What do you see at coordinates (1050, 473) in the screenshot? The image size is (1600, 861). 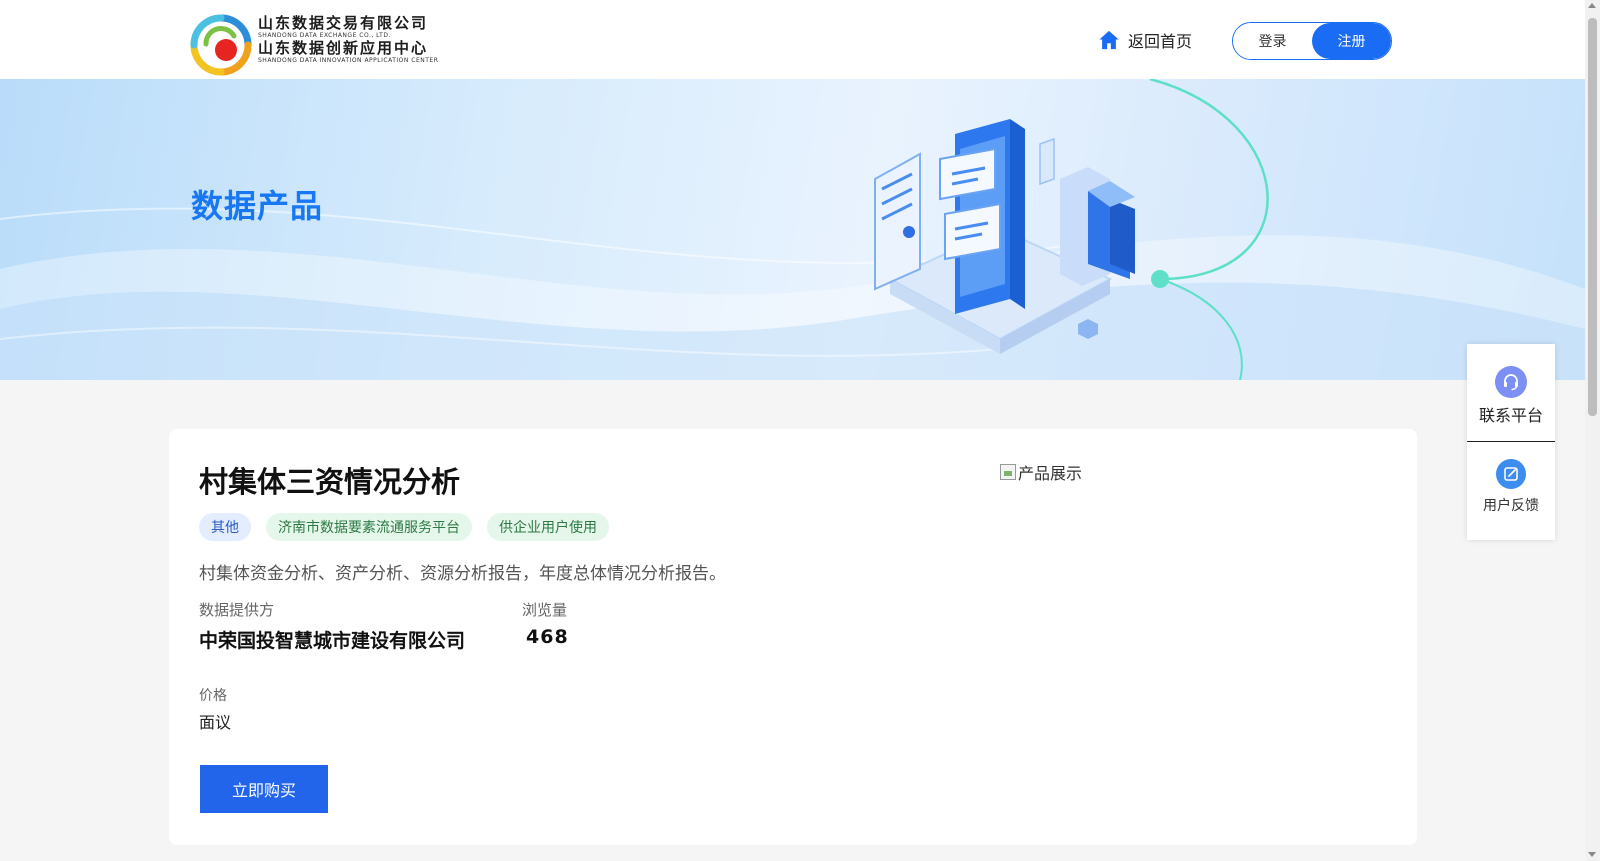 I see `product-image-alt: 产品展示` at bounding box center [1050, 473].